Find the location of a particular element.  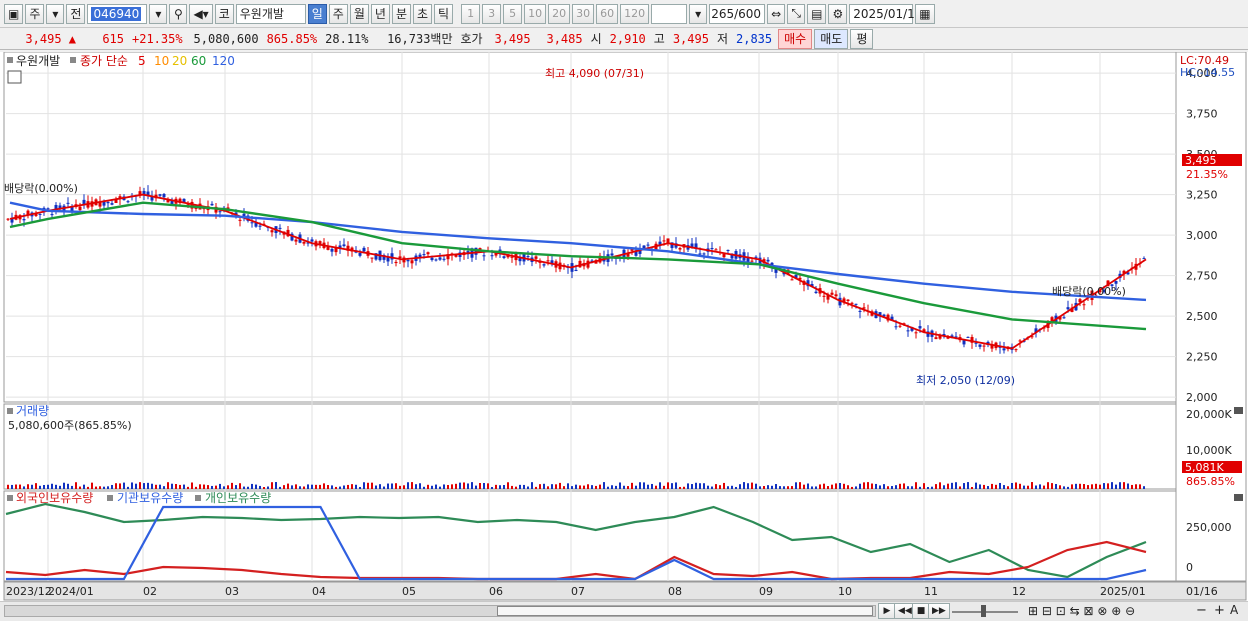

stock-code-input: 046940 is located at coordinates (117, 13).